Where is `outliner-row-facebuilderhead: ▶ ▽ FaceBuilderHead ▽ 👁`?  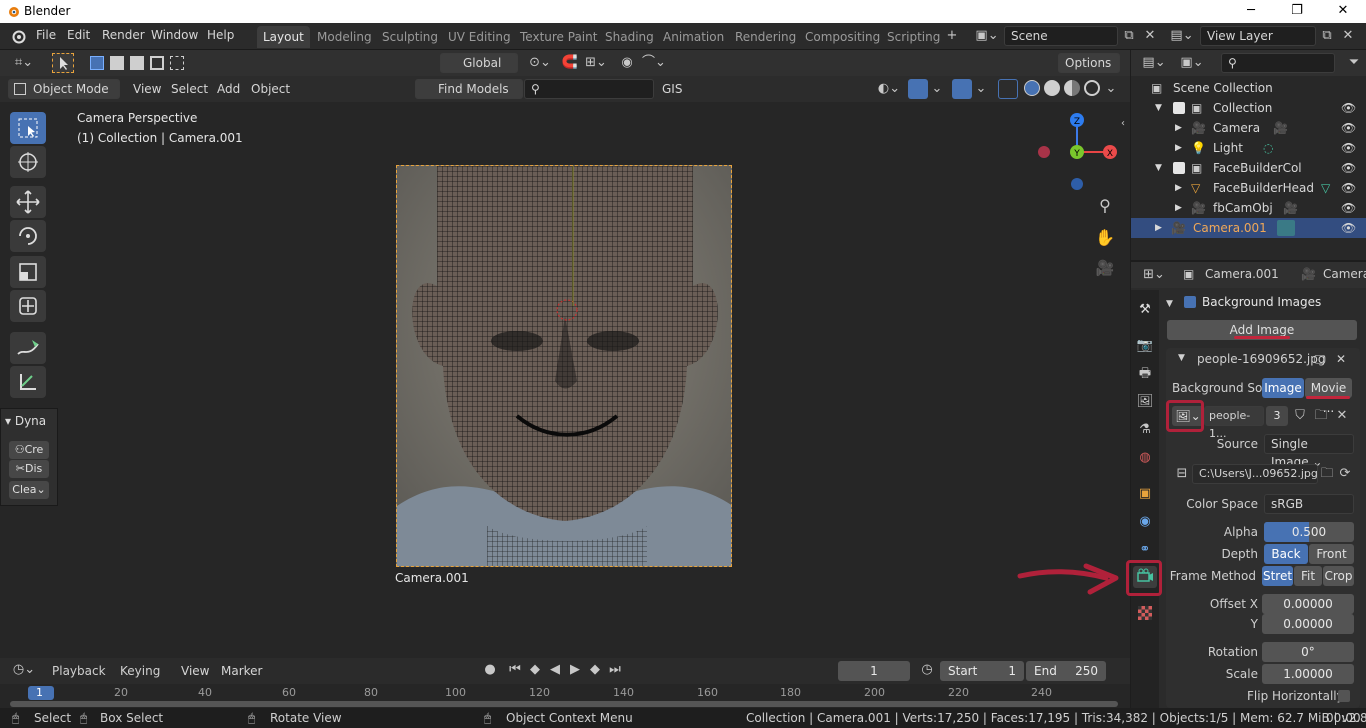
outliner-row-facebuilderhead: ▶ ▽ FaceBuilderHead ▽ 👁 is located at coordinates (1248, 188).